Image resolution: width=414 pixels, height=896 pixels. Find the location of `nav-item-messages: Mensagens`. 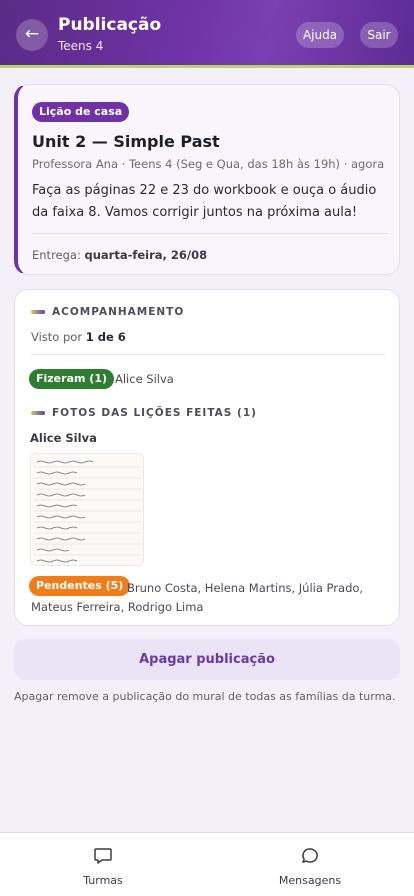

nav-item-messages: Mensagens is located at coordinates (310, 864).